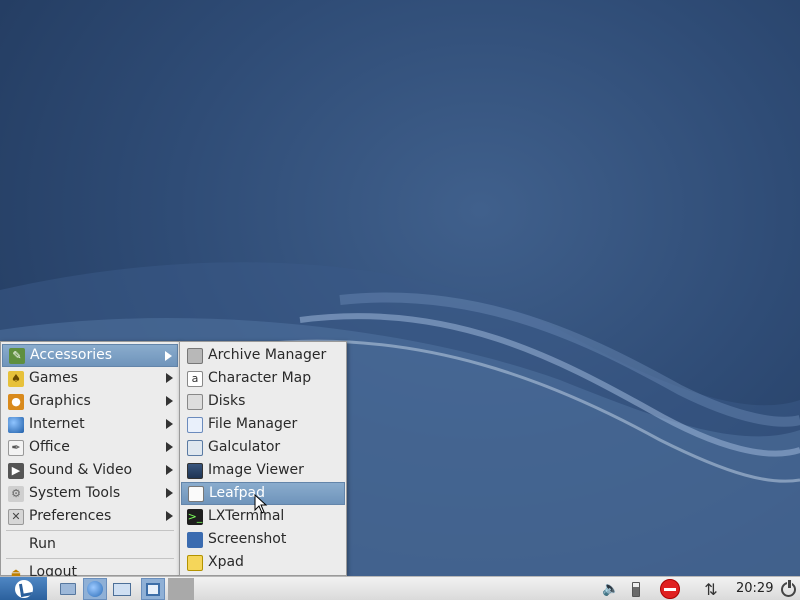 This screenshot has height=600, width=800. Describe the element at coordinates (195, 424) in the screenshot. I see `file-manager-icon` at that location.